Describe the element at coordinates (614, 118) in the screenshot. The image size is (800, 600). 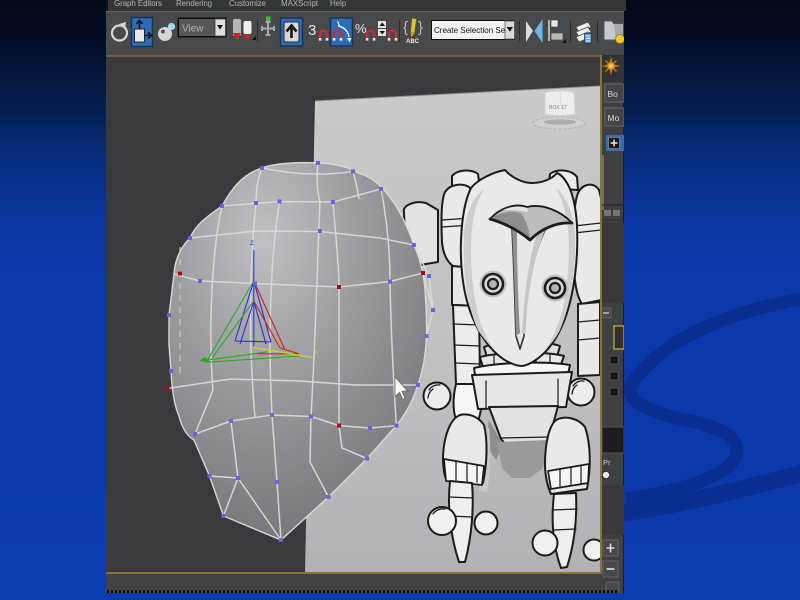
I see `svg-text: Mo` at that location.